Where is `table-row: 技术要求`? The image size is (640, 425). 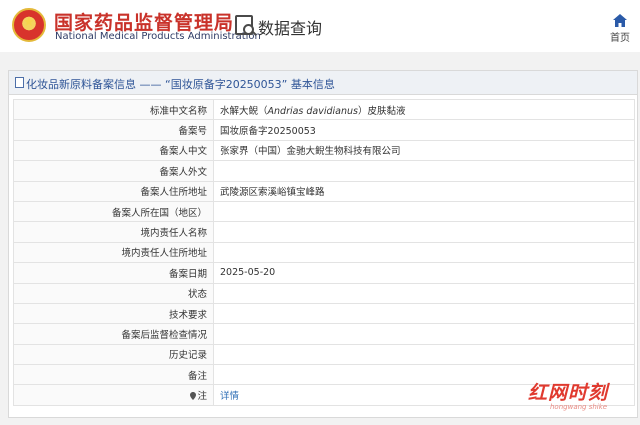
table-row: 技术要求 is located at coordinates (324, 313).